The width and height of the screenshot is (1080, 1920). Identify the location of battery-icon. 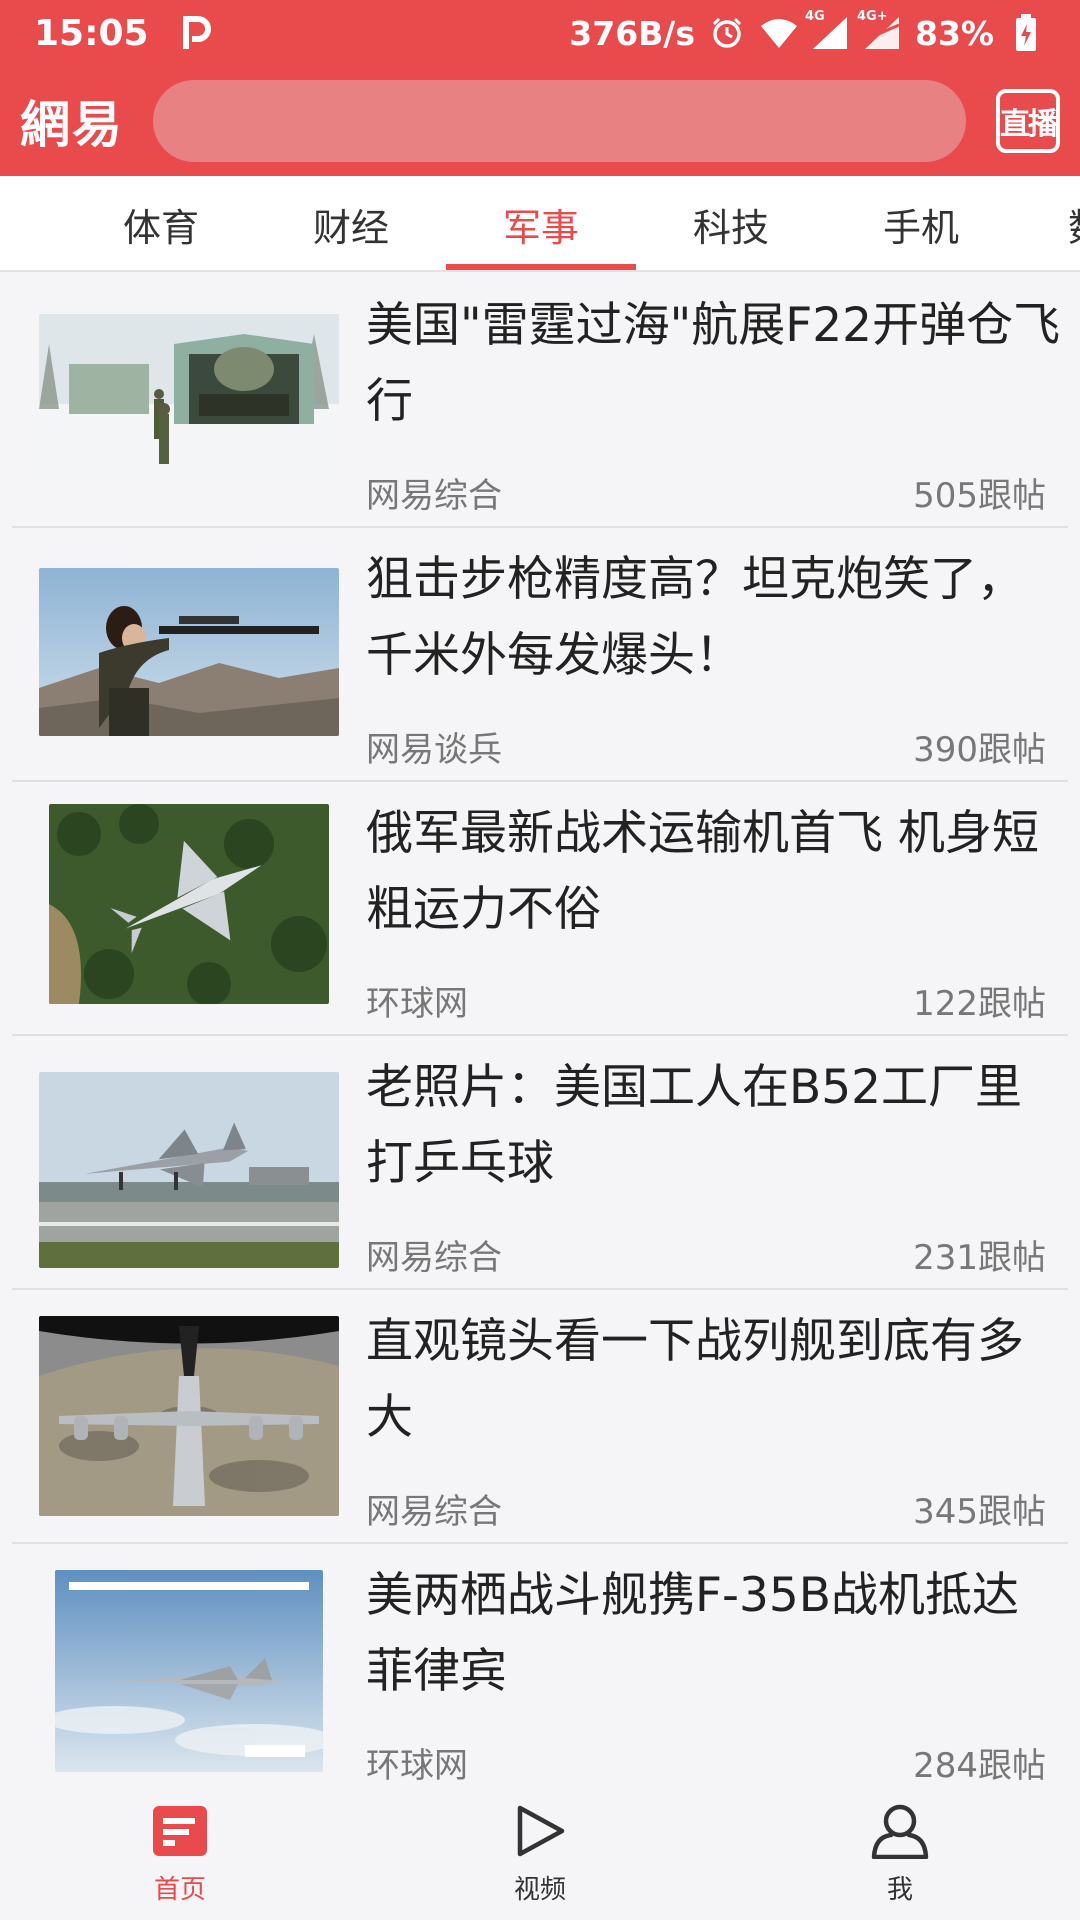
(1026, 33).